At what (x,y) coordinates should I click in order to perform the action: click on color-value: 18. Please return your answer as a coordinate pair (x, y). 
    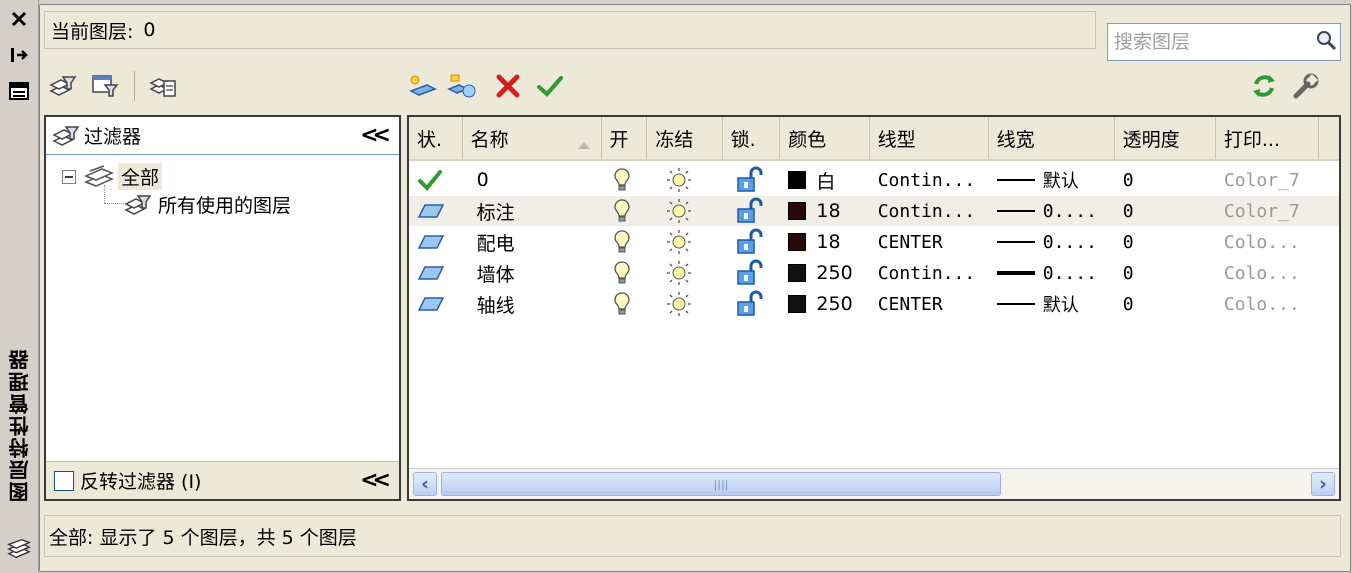
    Looking at the image, I should click on (828, 242).